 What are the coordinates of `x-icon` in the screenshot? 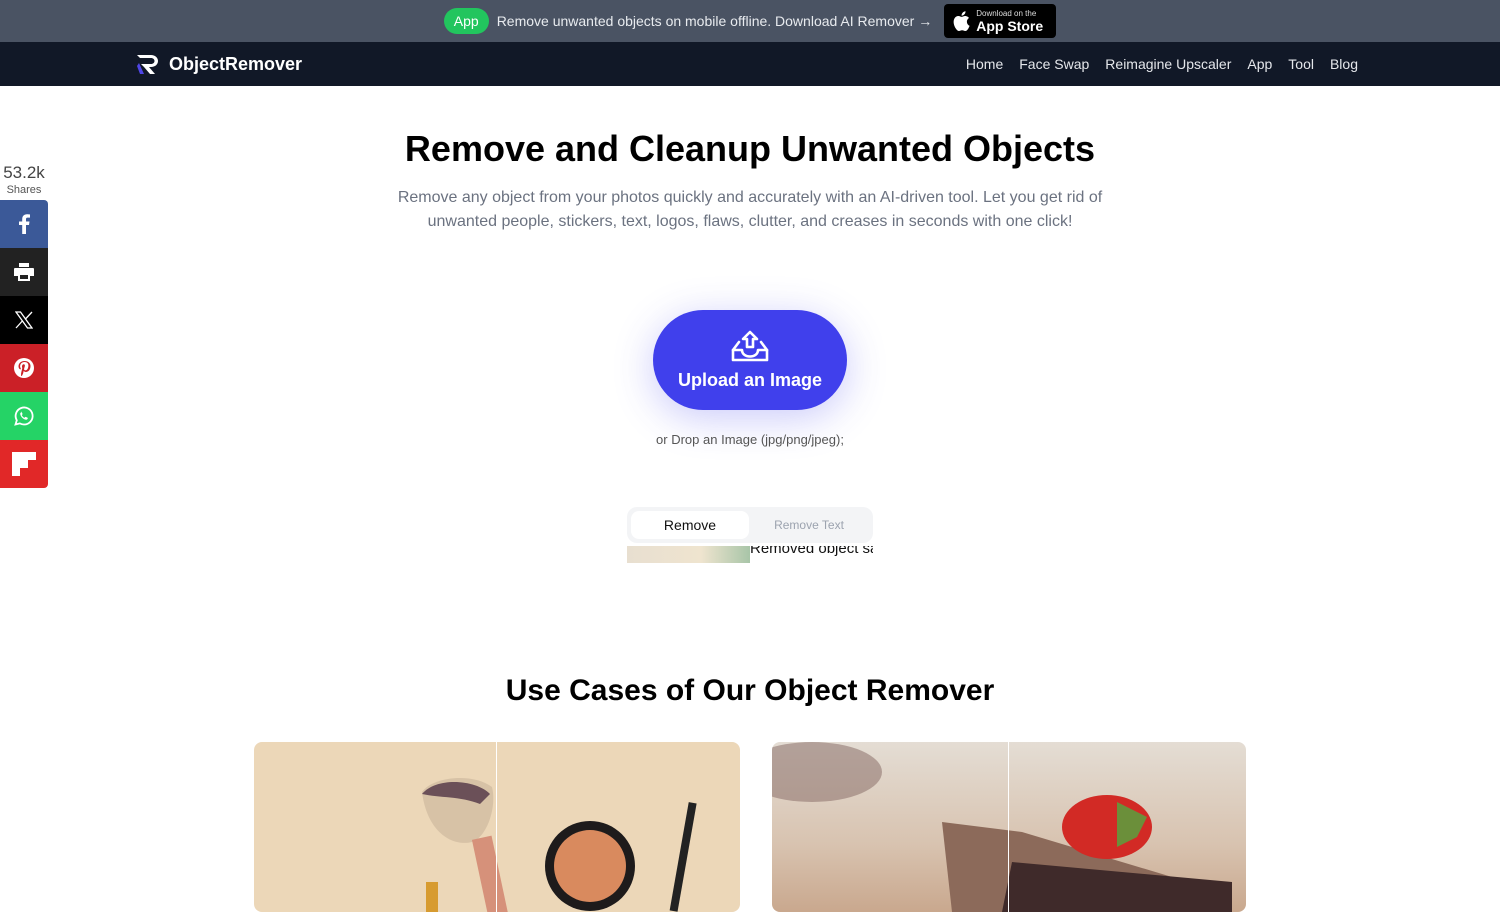 It's located at (24, 320).